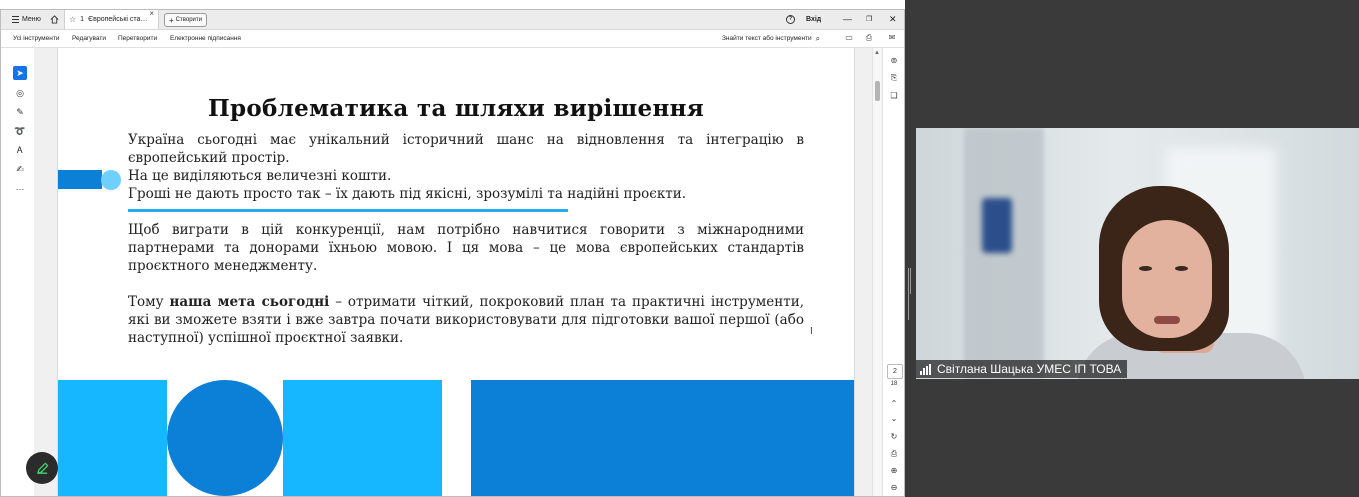  I want to click on menu-button: Меню, so click(26, 19).